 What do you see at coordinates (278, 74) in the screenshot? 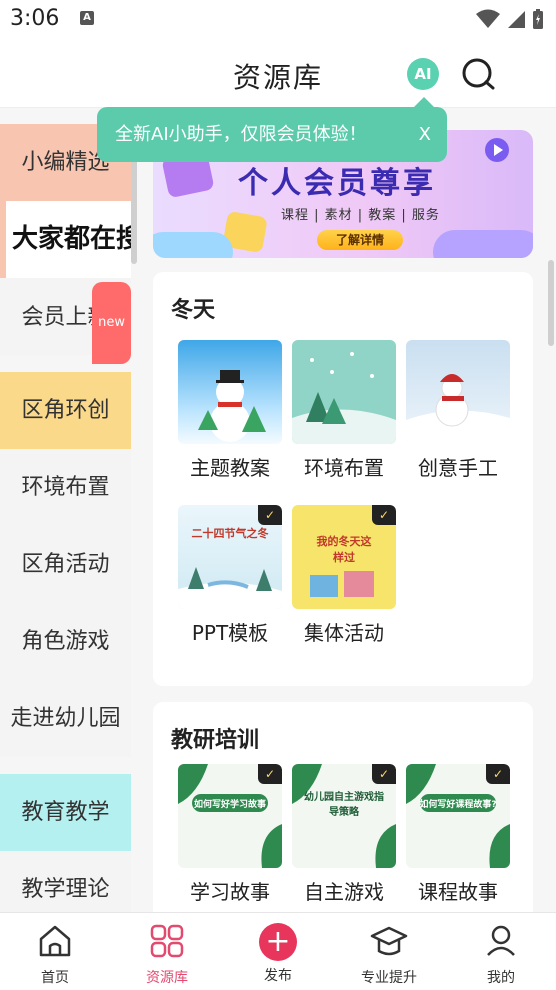
I see `app-header: 资源库 AI` at bounding box center [278, 74].